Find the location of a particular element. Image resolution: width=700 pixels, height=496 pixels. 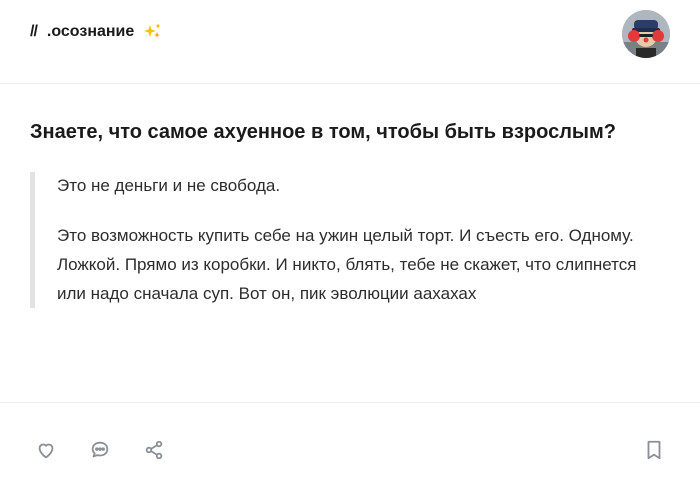

comment-button is located at coordinates (100, 450).